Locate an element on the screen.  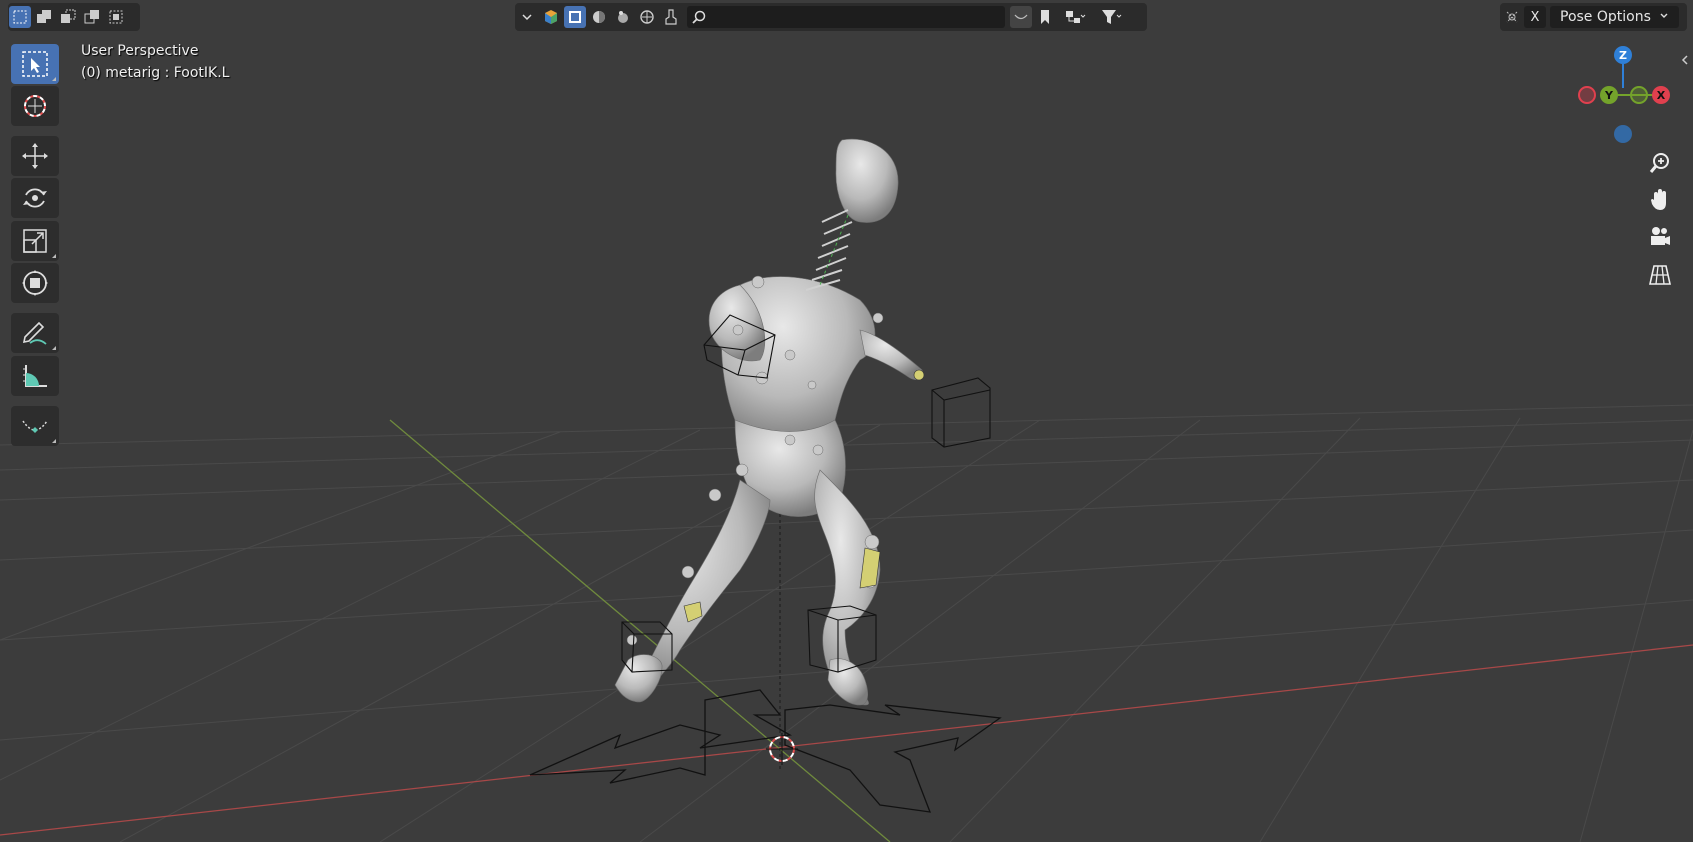
axis-neg-z is located at coordinates (1623, 134).